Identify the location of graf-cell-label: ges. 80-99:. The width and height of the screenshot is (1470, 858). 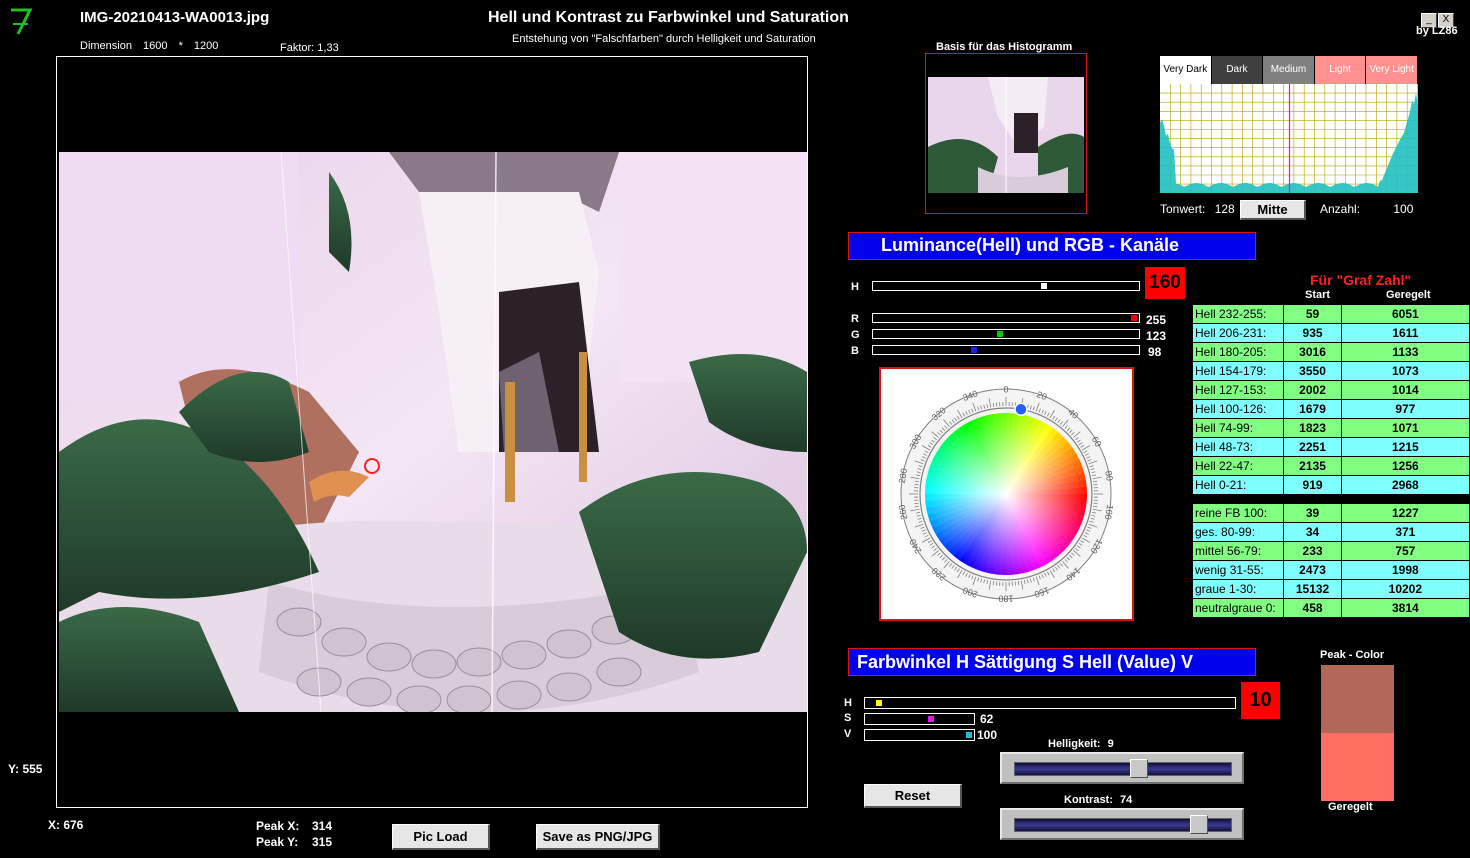
(1238, 532).